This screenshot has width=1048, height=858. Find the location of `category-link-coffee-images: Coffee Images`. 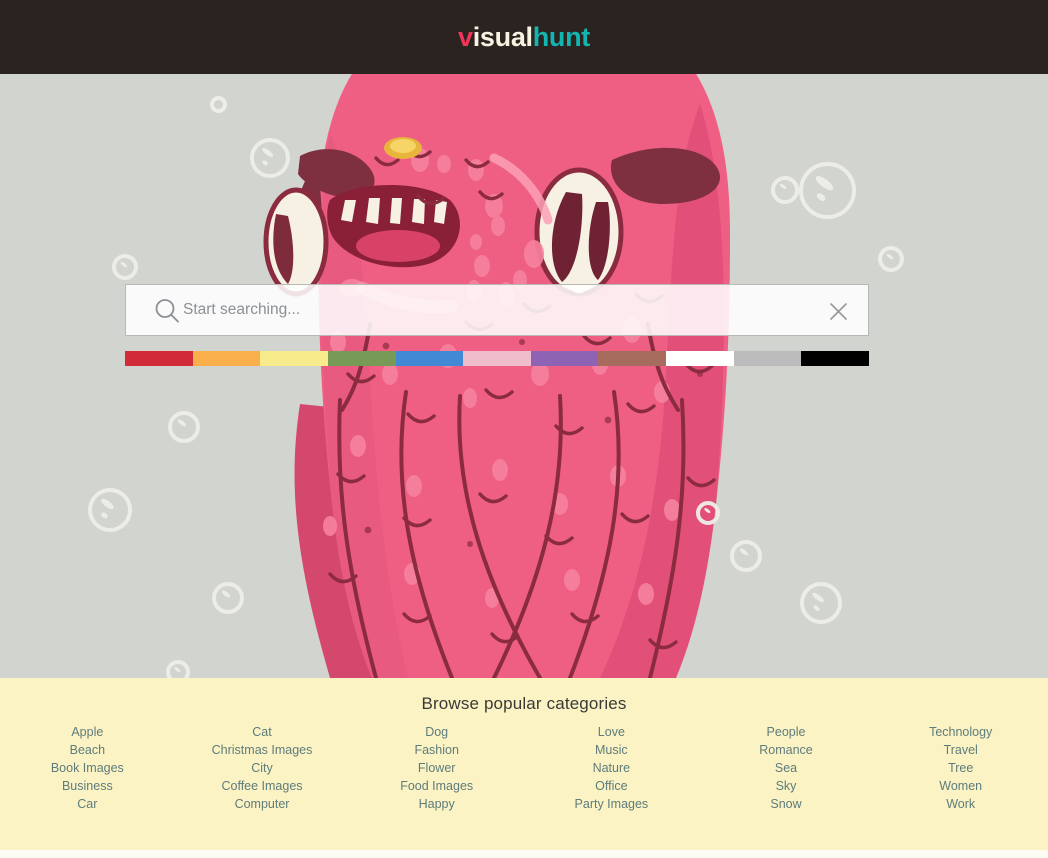

category-link-coffee-images: Coffee Images is located at coordinates (262, 786).